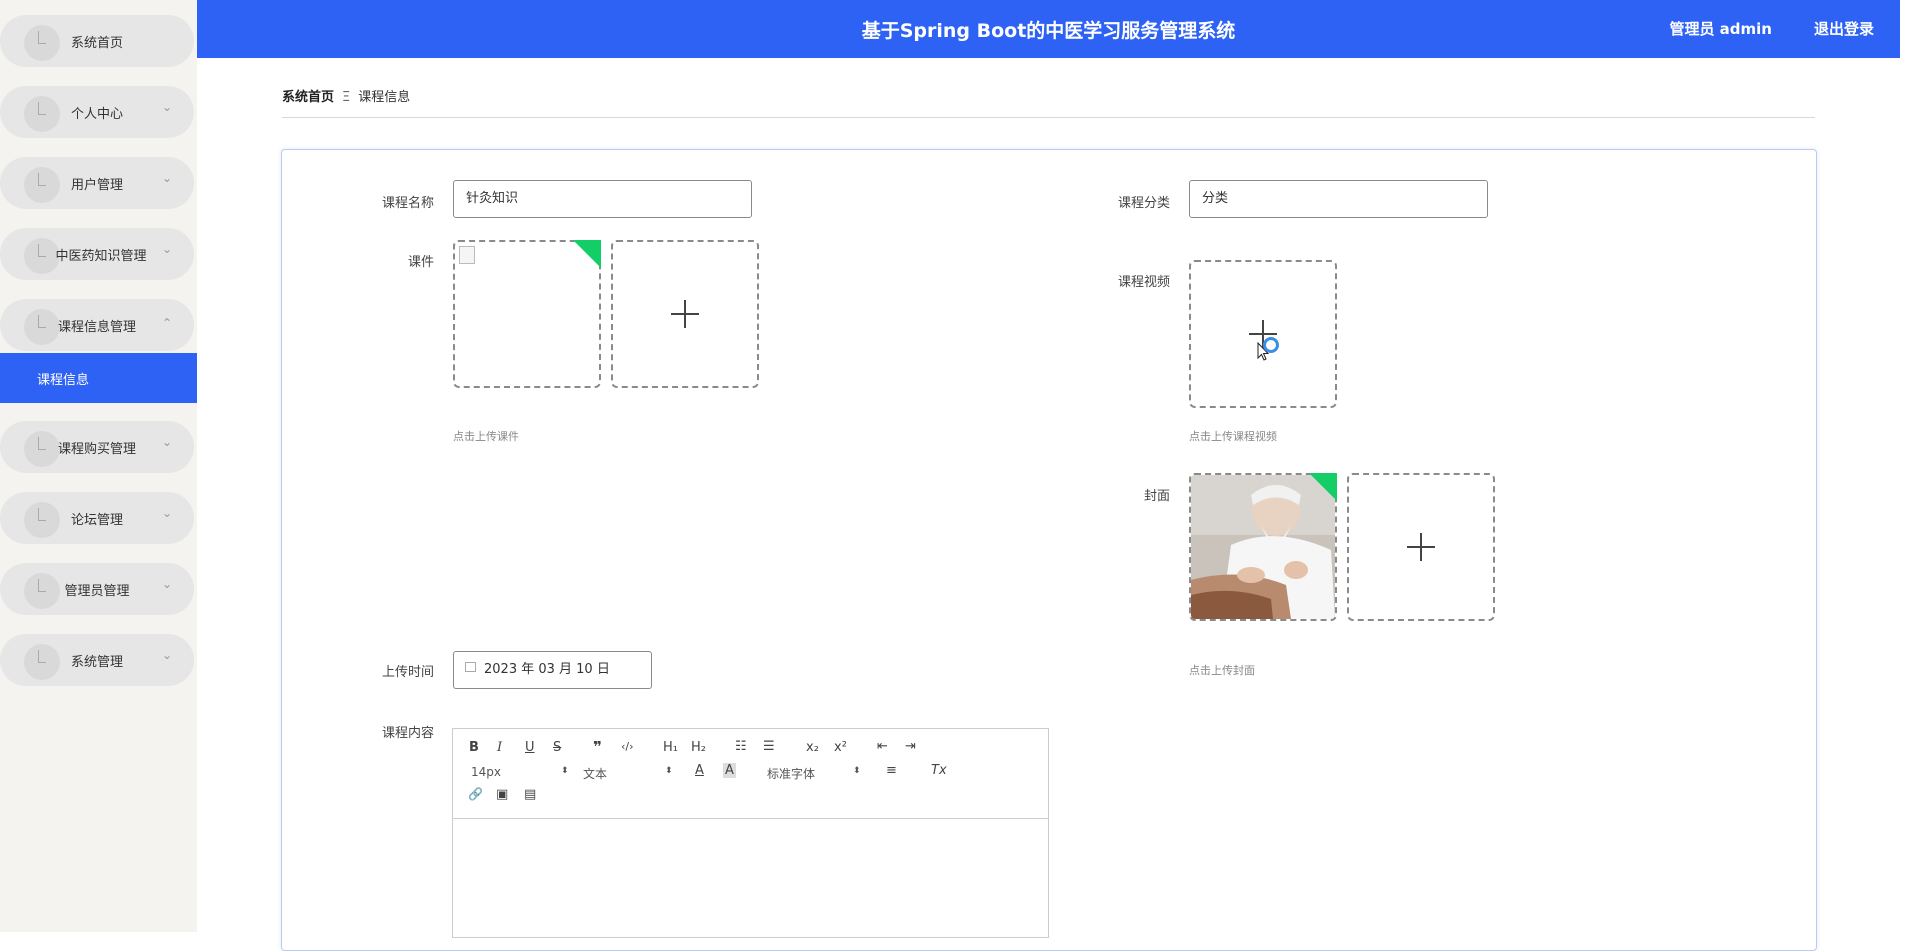 The image size is (1906, 951). I want to click on calendar-icon, so click(470, 667).